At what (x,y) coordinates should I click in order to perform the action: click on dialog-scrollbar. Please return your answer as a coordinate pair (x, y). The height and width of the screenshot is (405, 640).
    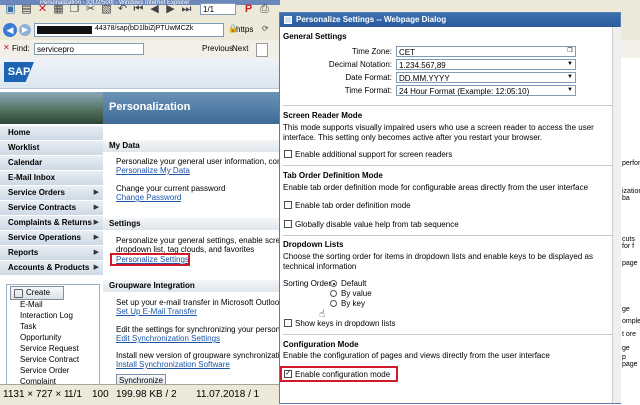
    Looking at the image, I should click on (616, 215).